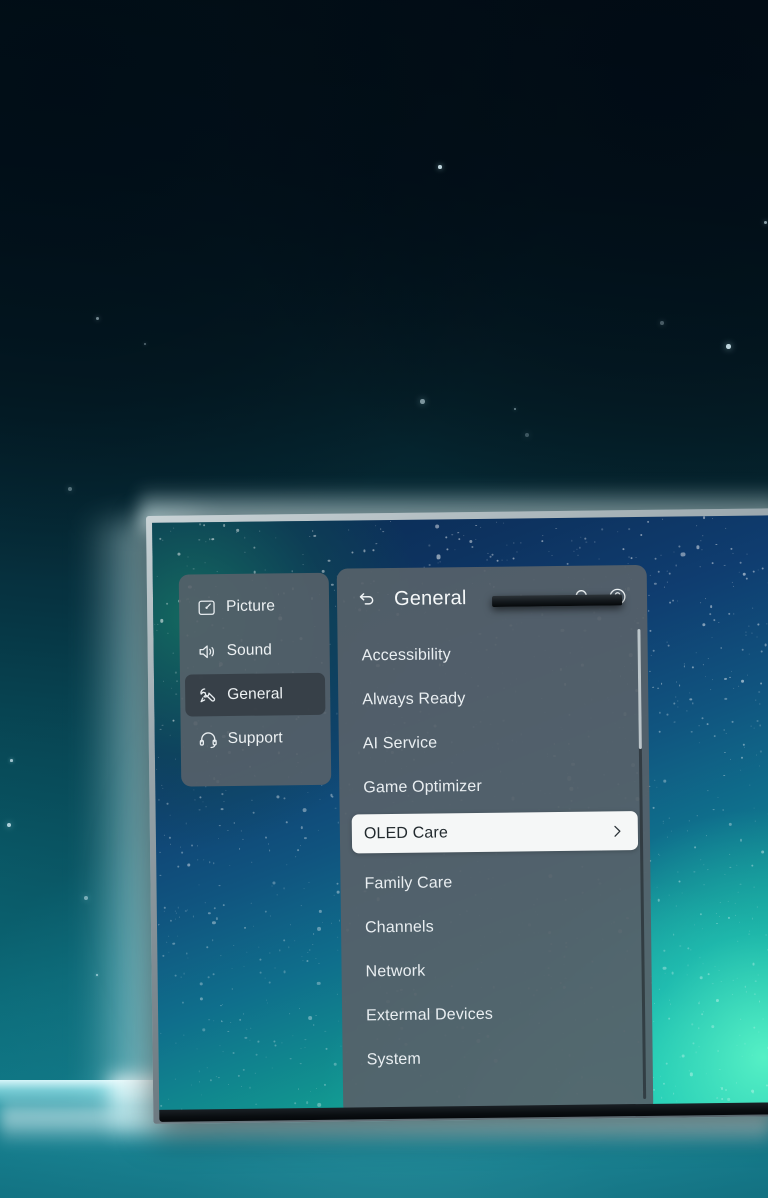  I want to click on rail-item-sound: Sound, so click(254, 651).